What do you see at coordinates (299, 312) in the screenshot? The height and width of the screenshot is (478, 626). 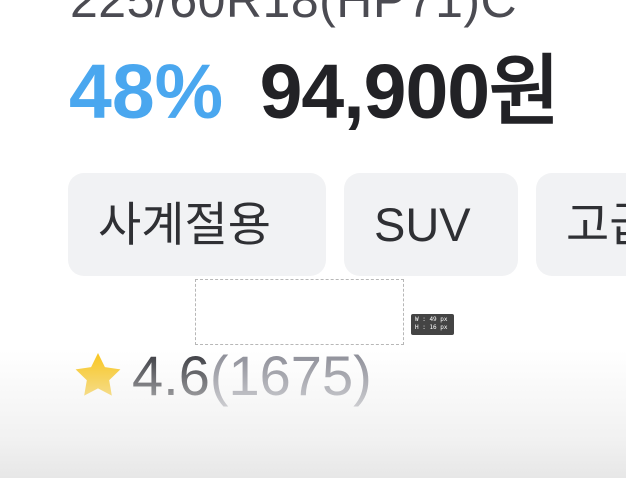 I see `selection-rectangle` at bounding box center [299, 312].